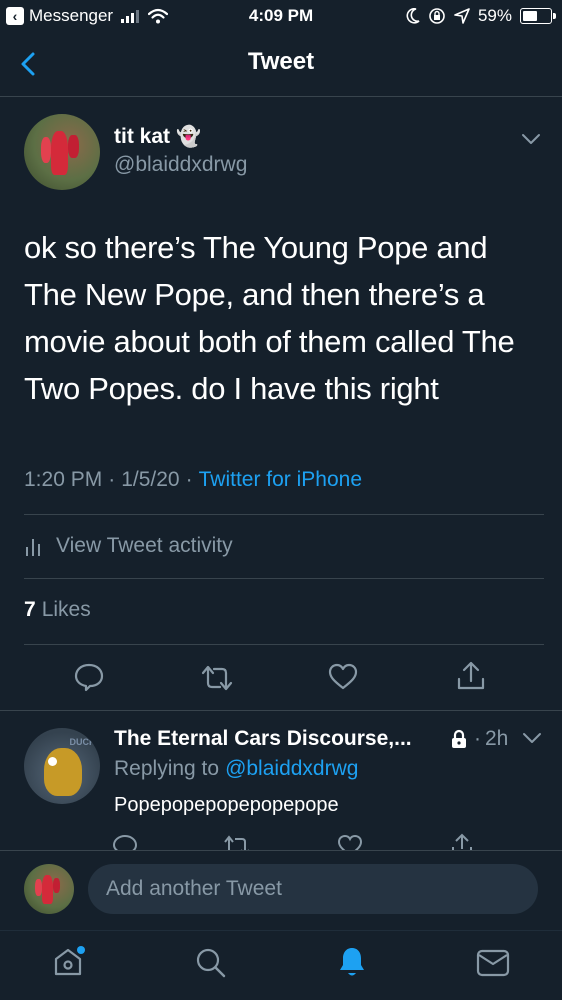 The image size is (562, 1000). I want to click on location-icon, so click(462, 16).